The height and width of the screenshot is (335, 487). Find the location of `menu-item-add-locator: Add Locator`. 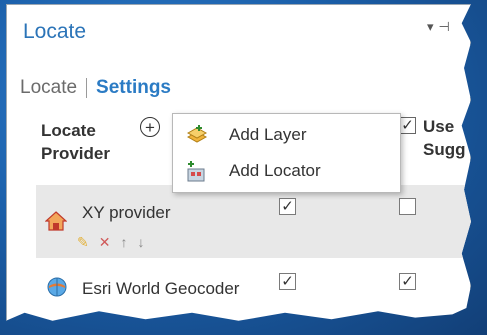

menu-item-add-locator: Add Locator is located at coordinates (286, 171).